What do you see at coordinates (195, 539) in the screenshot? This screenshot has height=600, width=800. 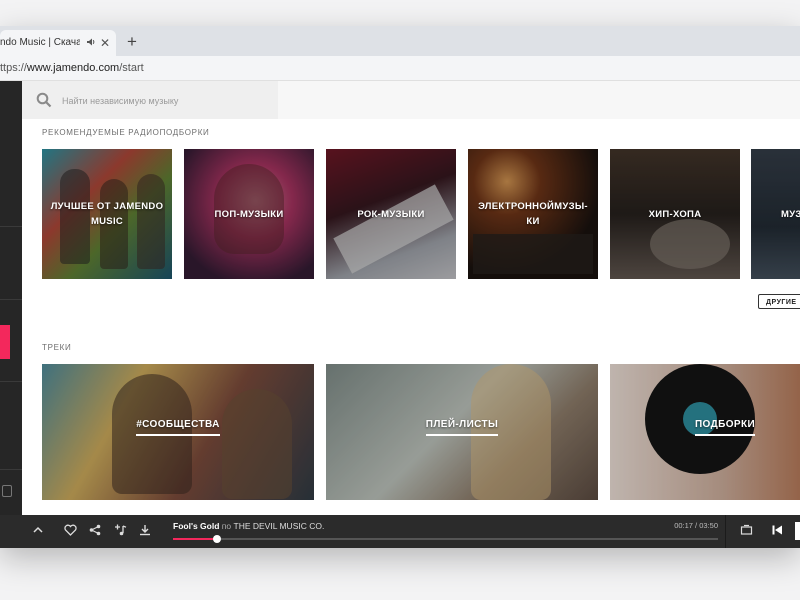 I see `progress-fill` at bounding box center [195, 539].